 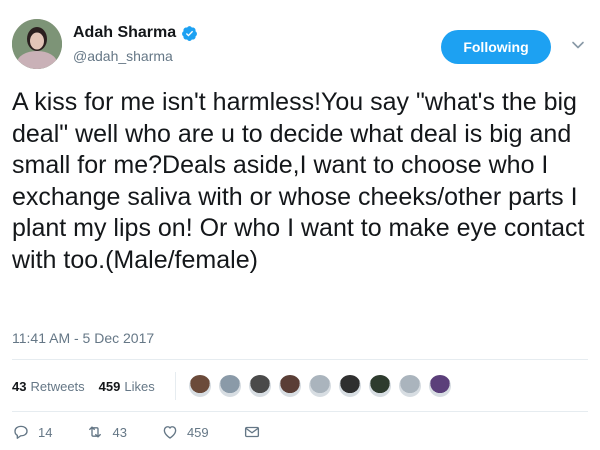 I want to click on tweet-actions: 14 43 459, so click(x=157, y=432).